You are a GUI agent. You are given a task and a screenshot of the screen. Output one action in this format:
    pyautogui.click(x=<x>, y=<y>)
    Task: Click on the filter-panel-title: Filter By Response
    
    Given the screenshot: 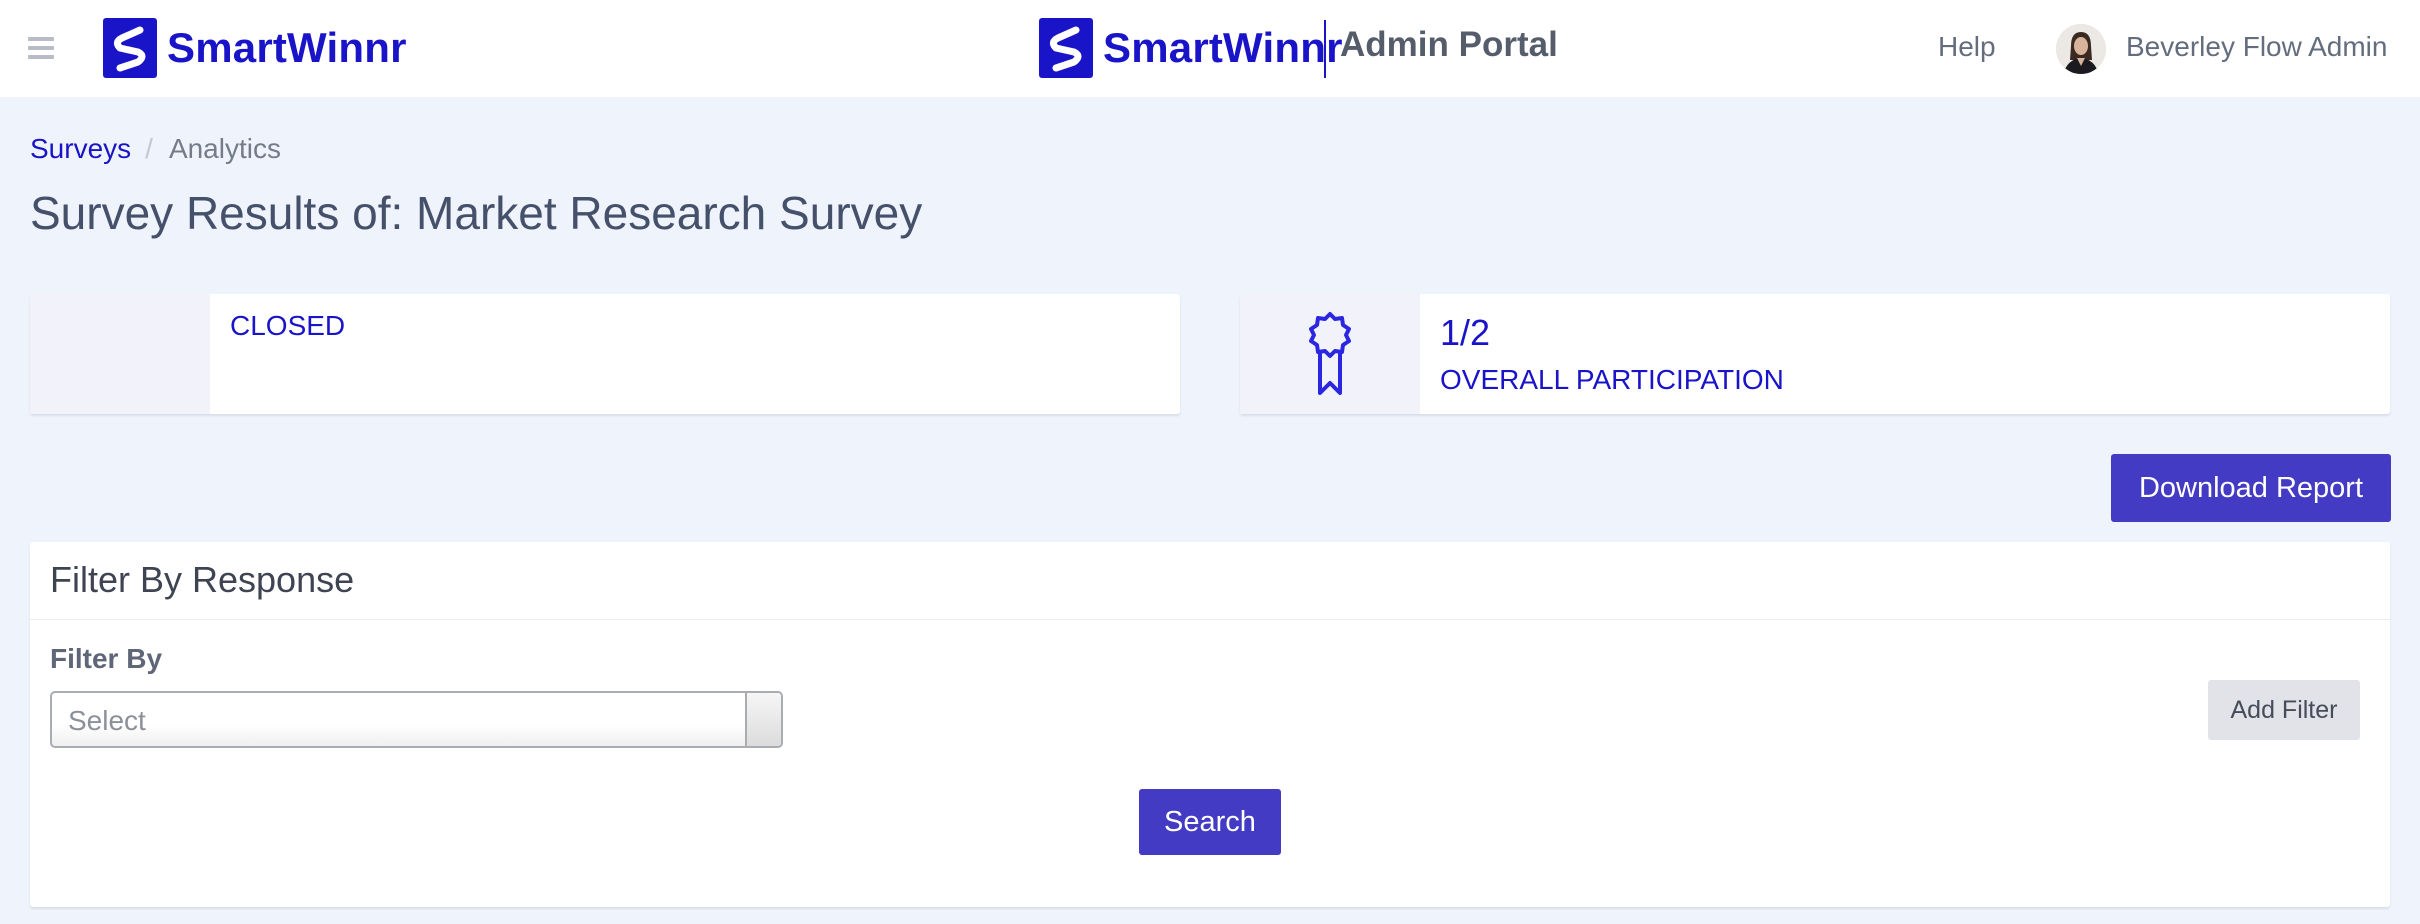 What is the action you would take?
    pyautogui.click(x=1210, y=581)
    